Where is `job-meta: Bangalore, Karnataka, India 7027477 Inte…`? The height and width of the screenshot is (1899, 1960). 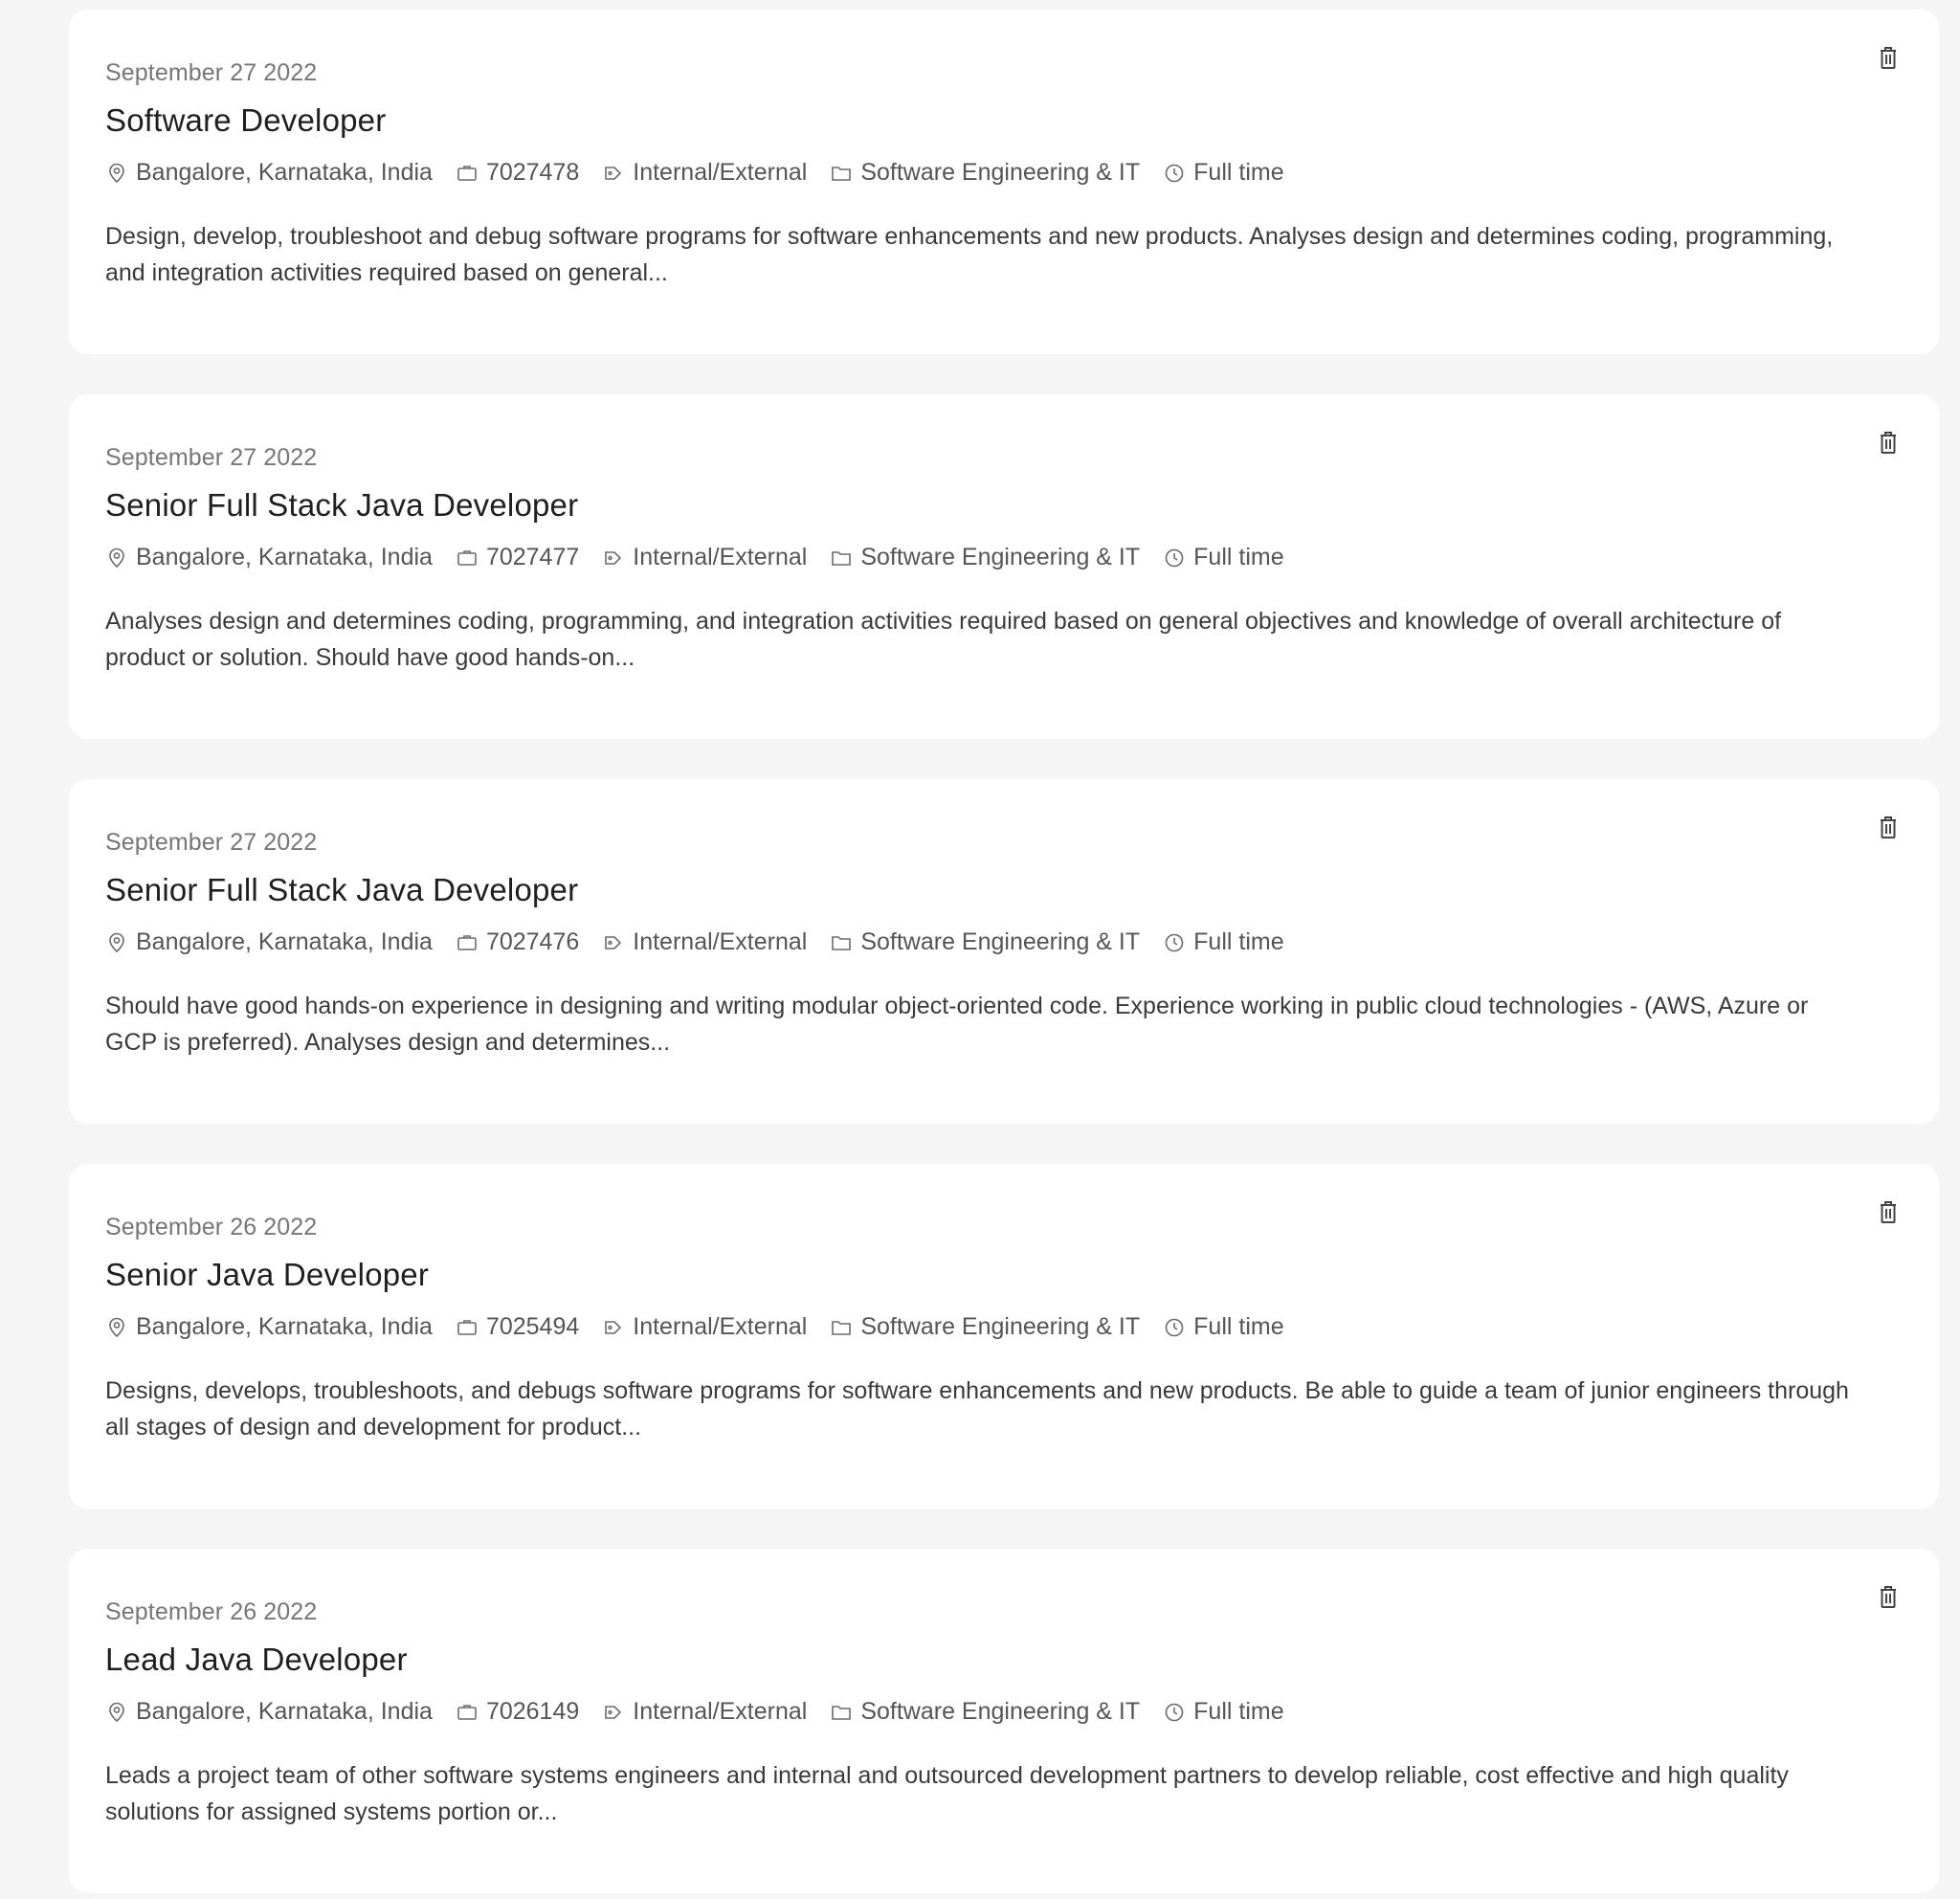 job-meta: Bangalore, Karnataka, India 7027477 Inte… is located at coordinates (706, 557).